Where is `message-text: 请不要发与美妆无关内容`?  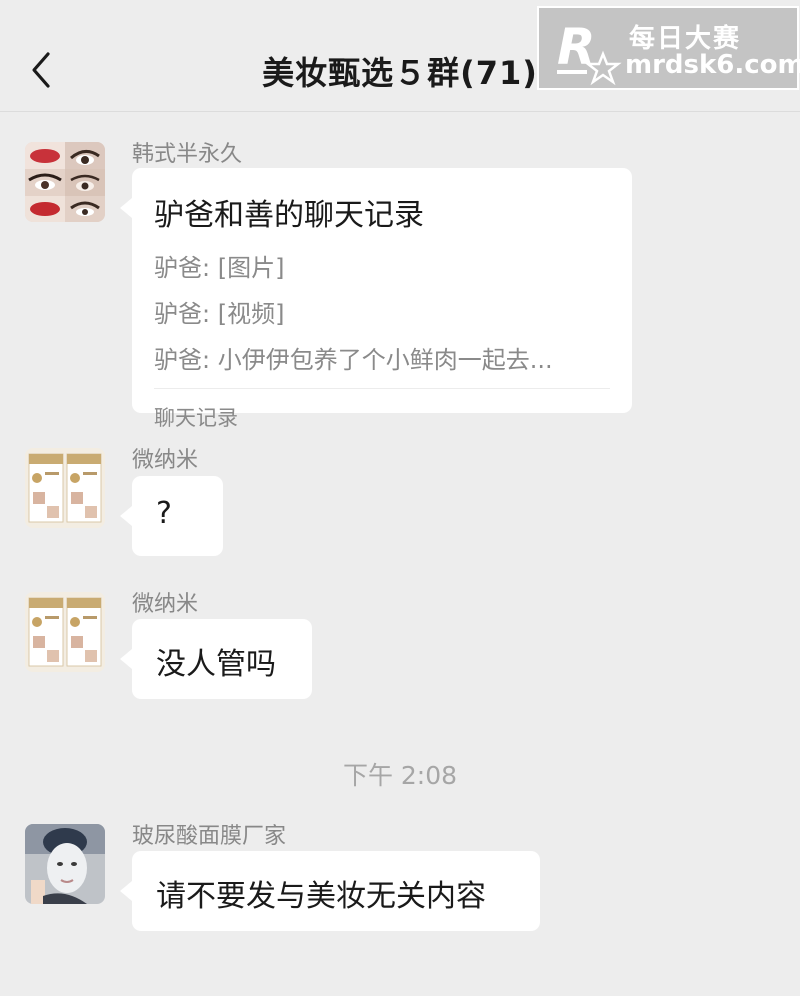
message-text: 请不要发与美妆无关内容 is located at coordinates (321, 896).